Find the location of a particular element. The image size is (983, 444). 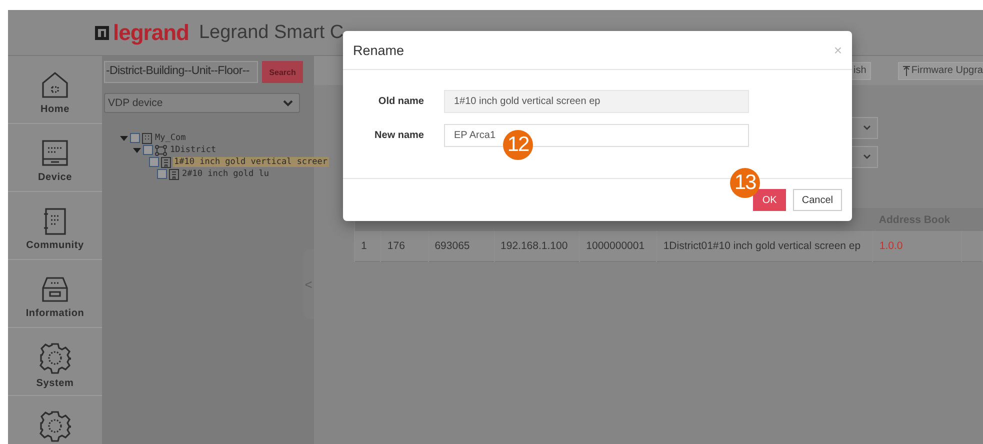

tree-item: My_Com is located at coordinates (170, 138).